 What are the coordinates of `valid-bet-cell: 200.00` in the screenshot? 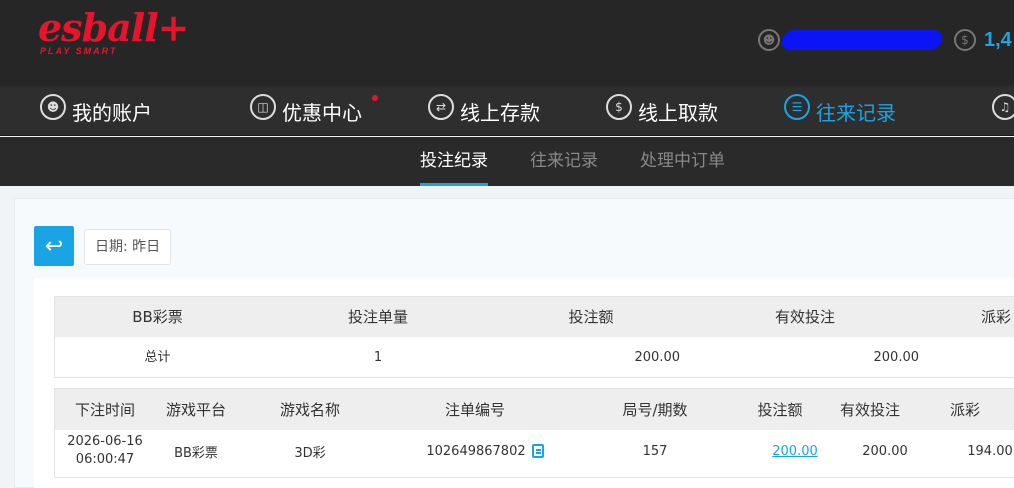 It's located at (885, 451).